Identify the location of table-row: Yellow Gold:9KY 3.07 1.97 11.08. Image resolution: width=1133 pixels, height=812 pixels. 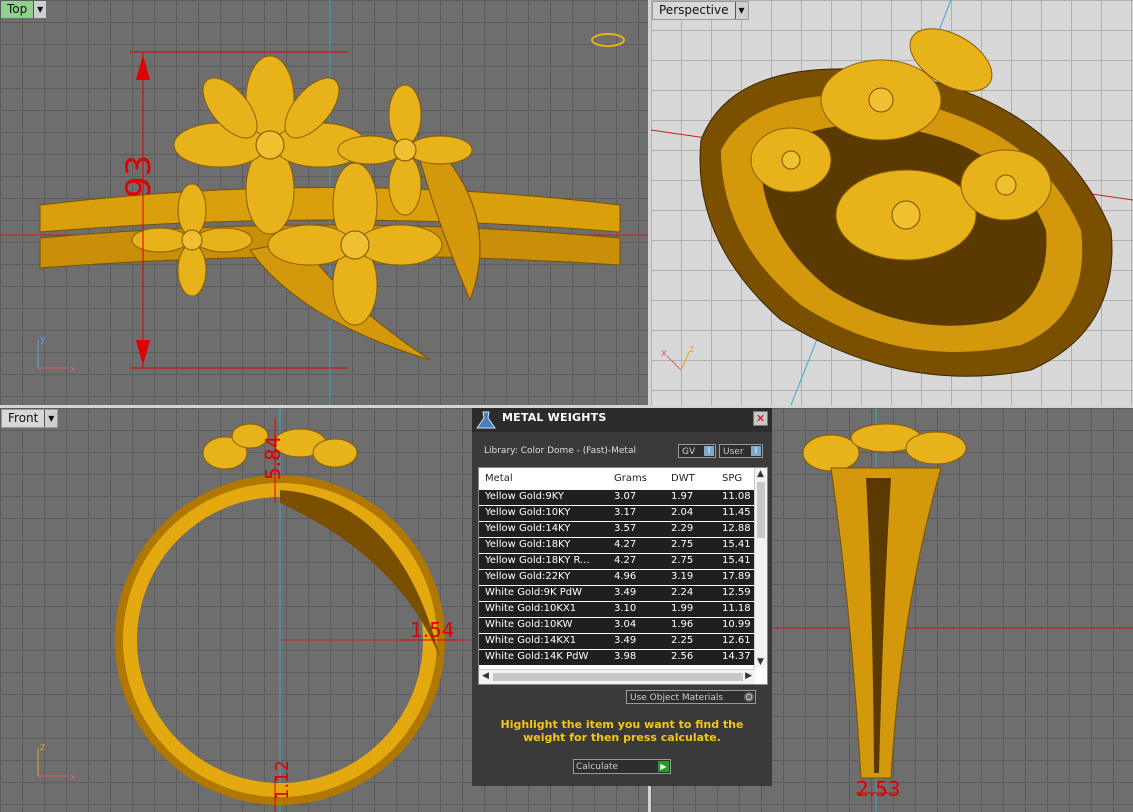
(617, 498).